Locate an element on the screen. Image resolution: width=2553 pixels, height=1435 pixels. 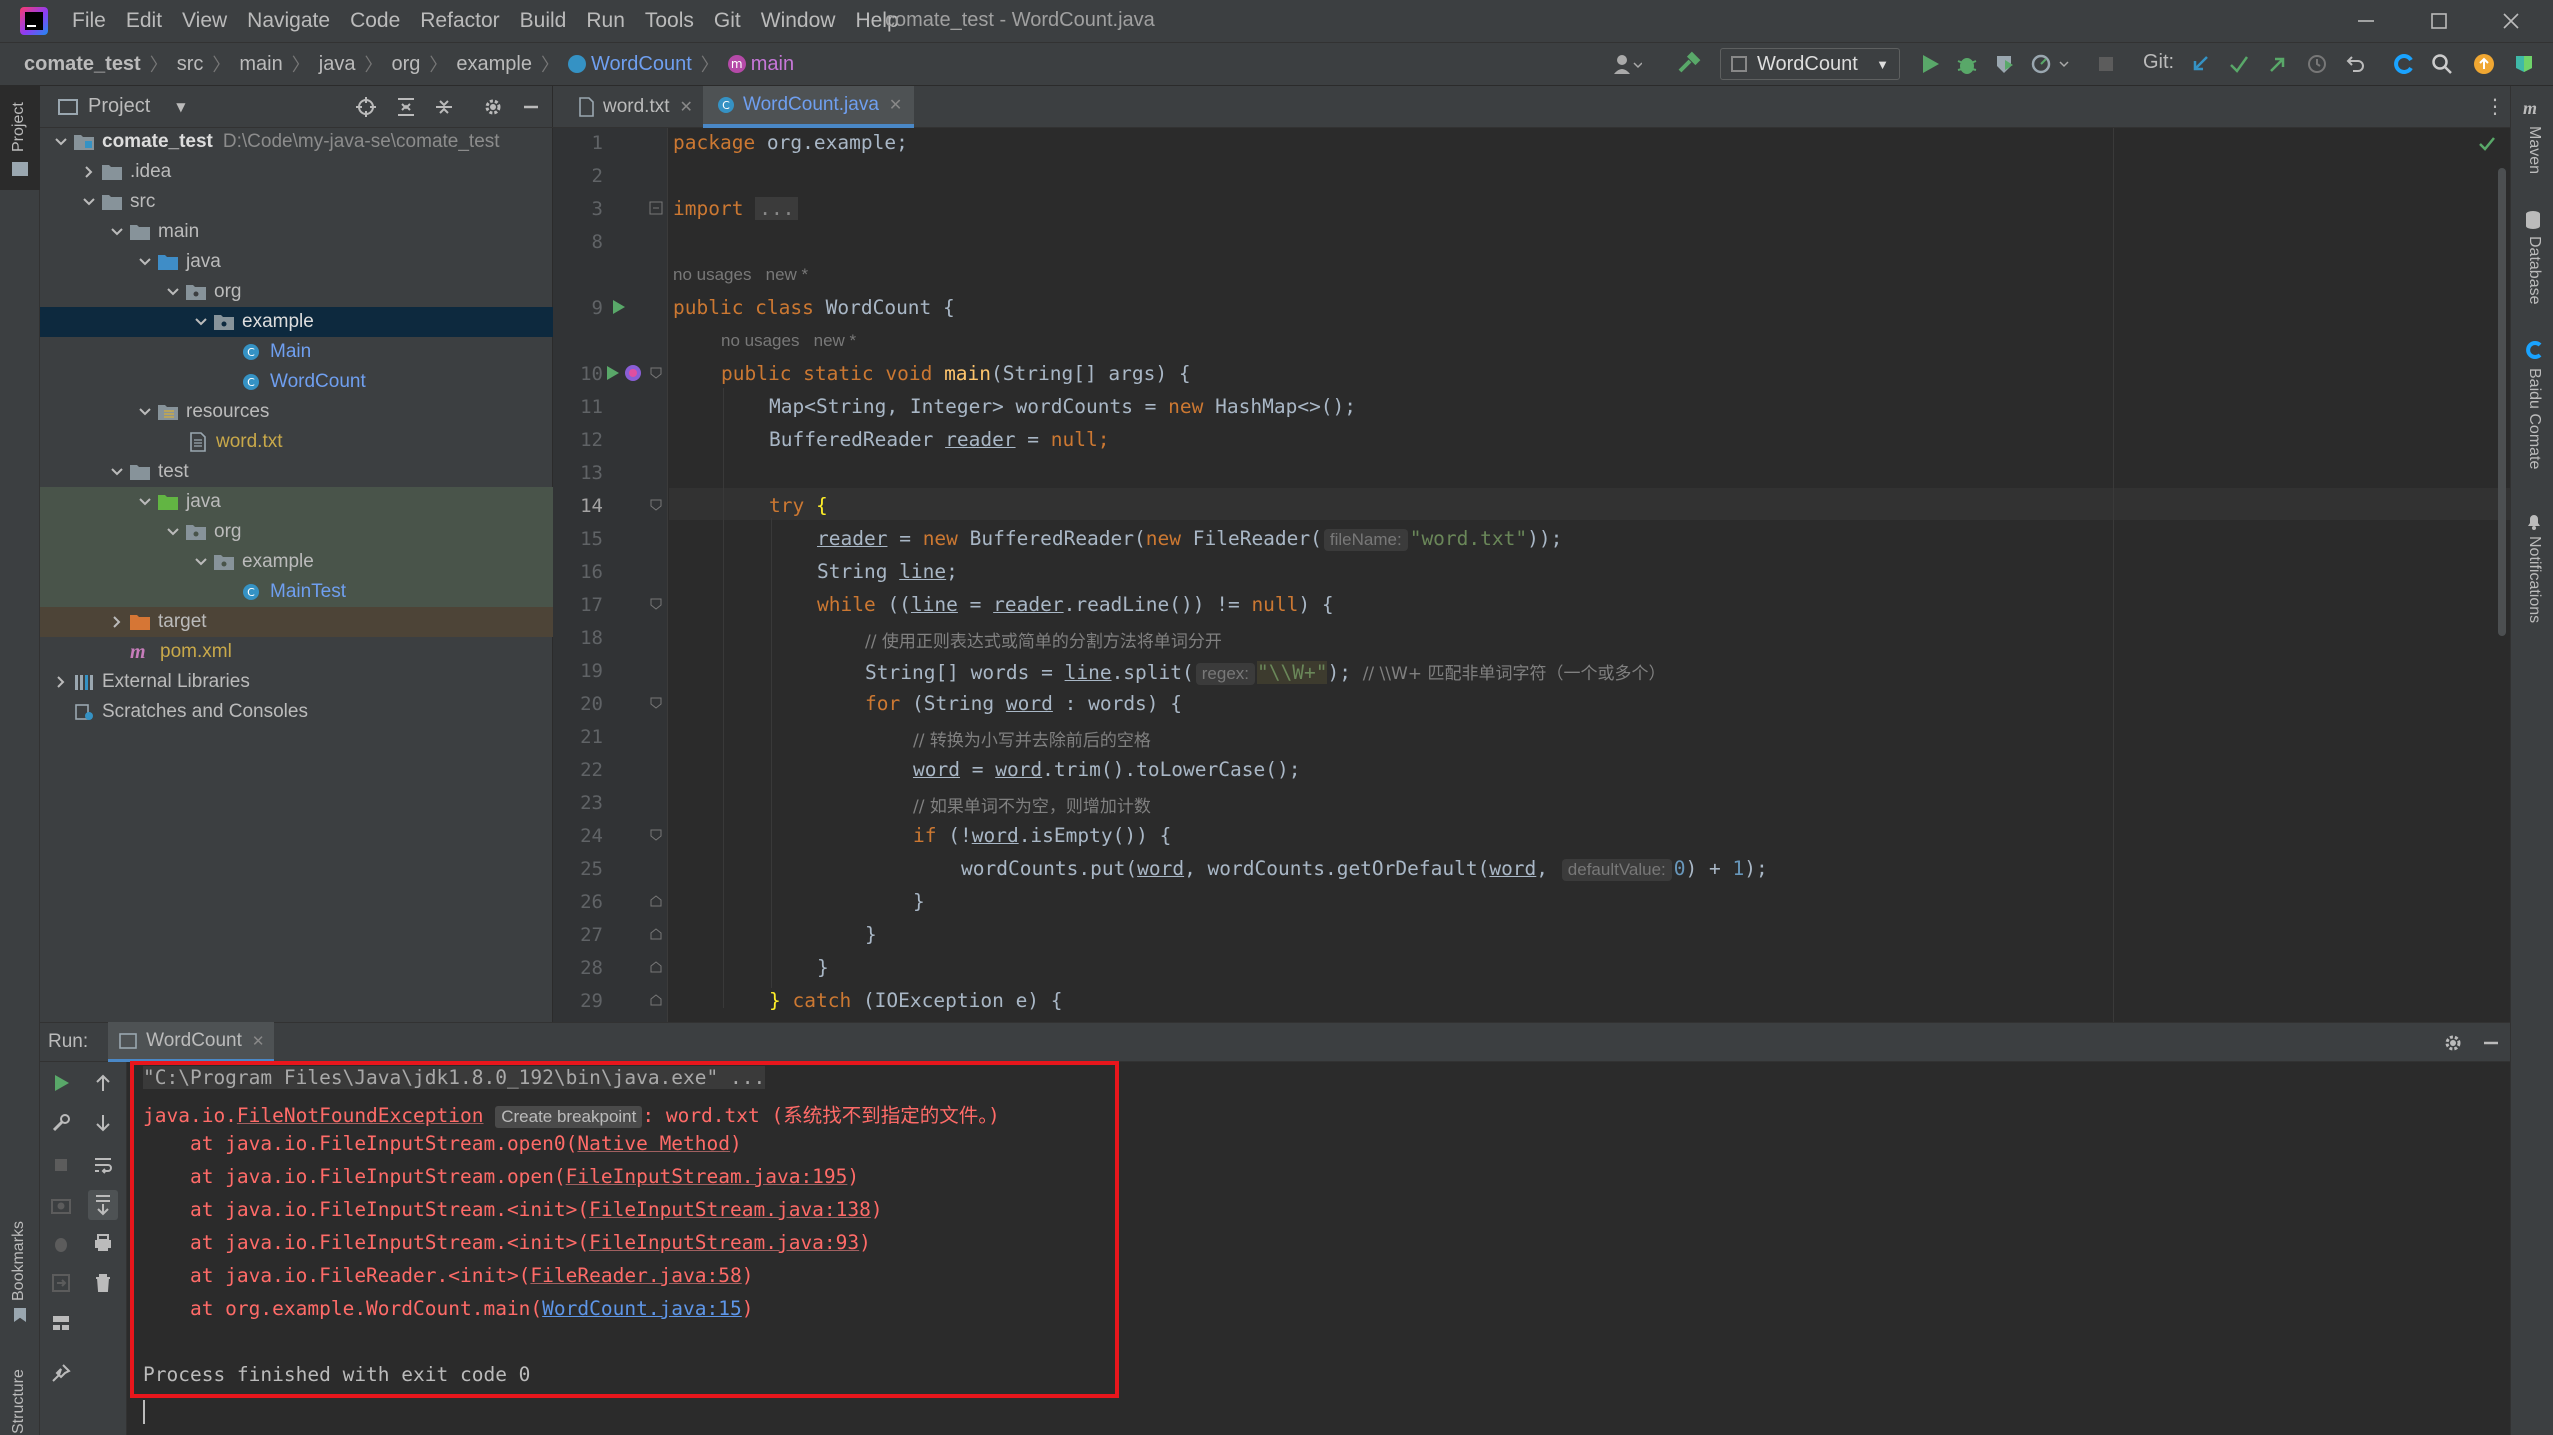
tree-item-example-selected: example is located at coordinates (296, 322).